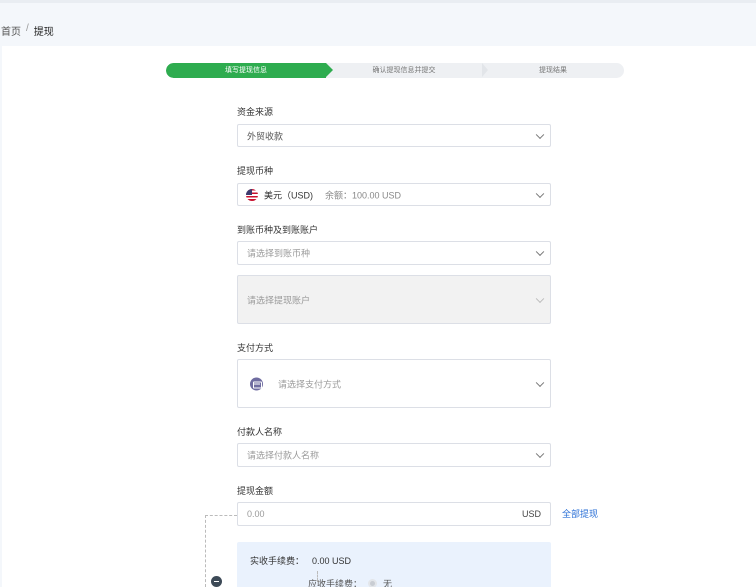 The width and height of the screenshot is (756, 587). I want to click on payment-placeholder: 请选择支付方式, so click(310, 384).